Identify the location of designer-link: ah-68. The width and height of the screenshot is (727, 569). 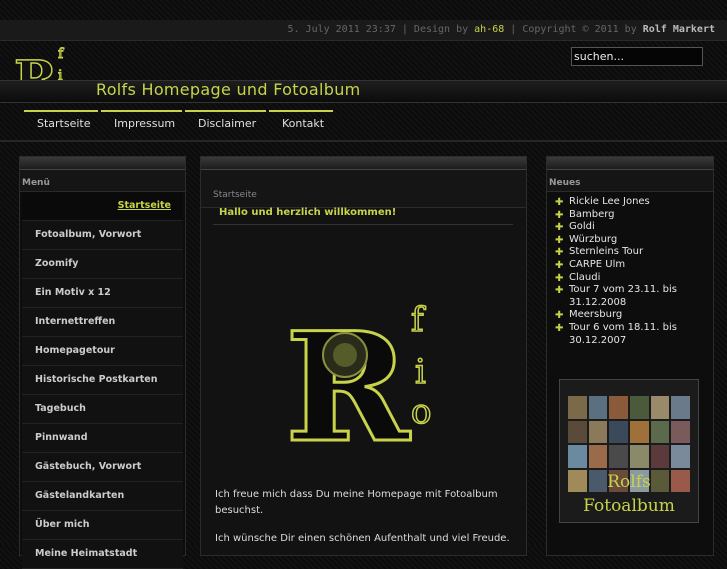
(489, 29).